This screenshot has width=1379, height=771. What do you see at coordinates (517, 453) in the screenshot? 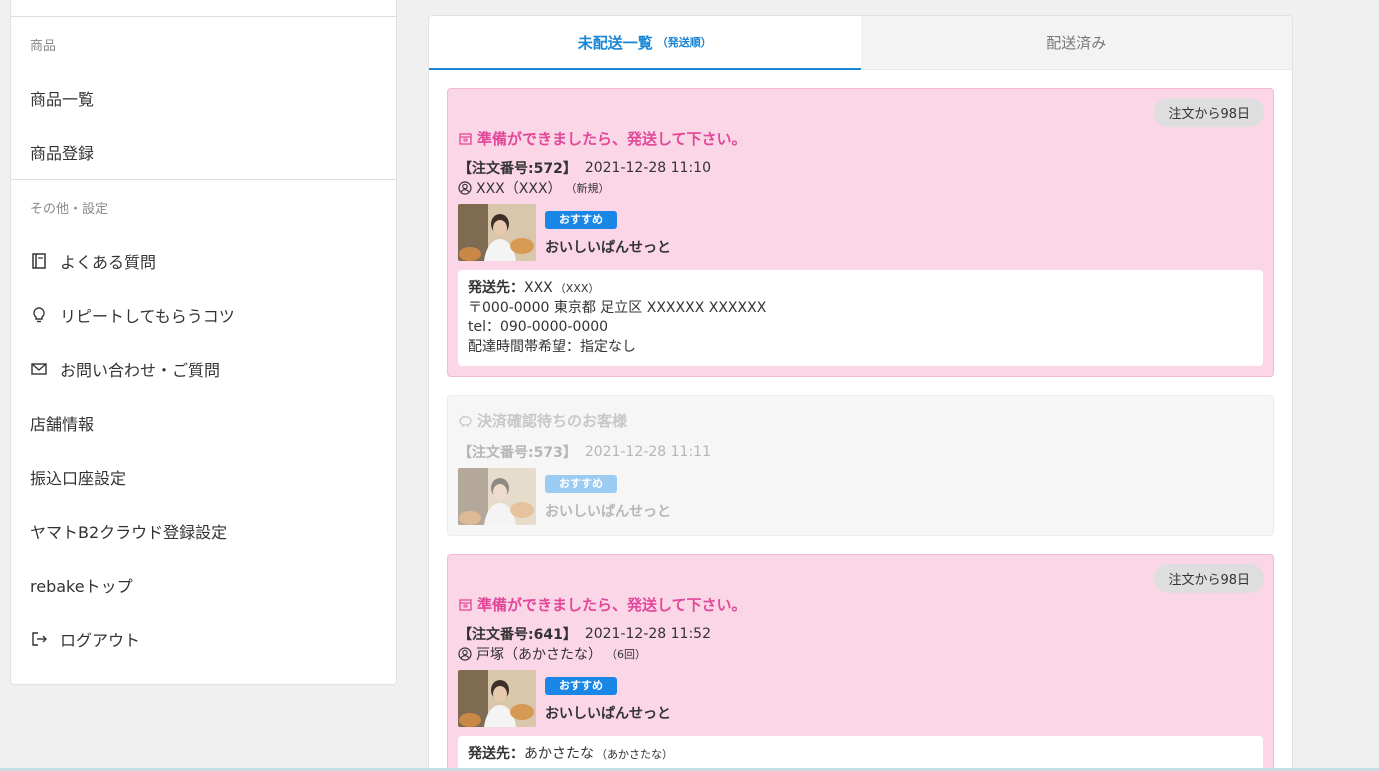
I see `order-number: 【注文番号:573】` at bounding box center [517, 453].